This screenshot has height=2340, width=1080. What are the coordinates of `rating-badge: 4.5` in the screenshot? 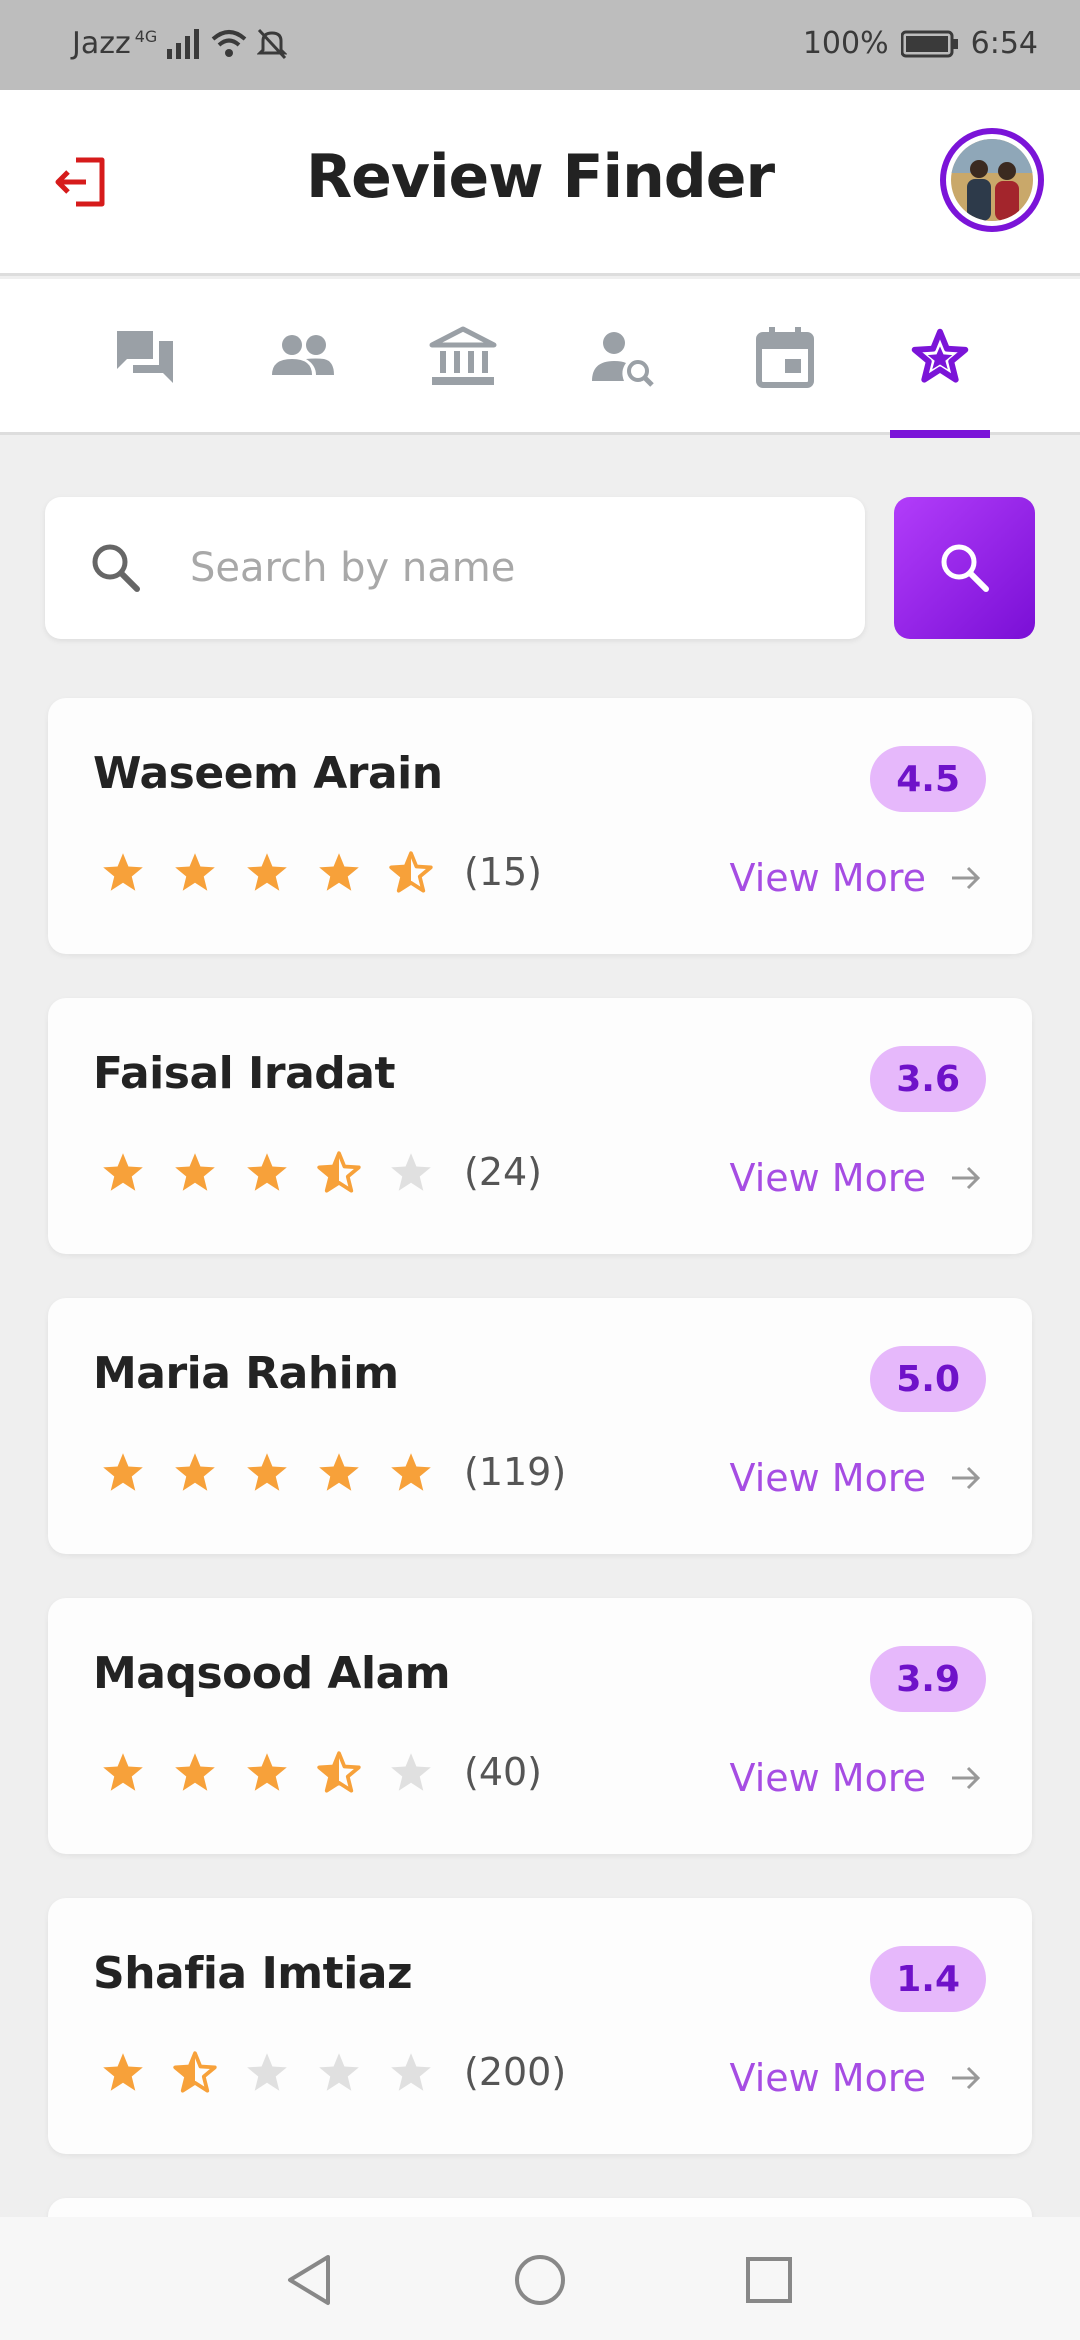 It's located at (928, 779).